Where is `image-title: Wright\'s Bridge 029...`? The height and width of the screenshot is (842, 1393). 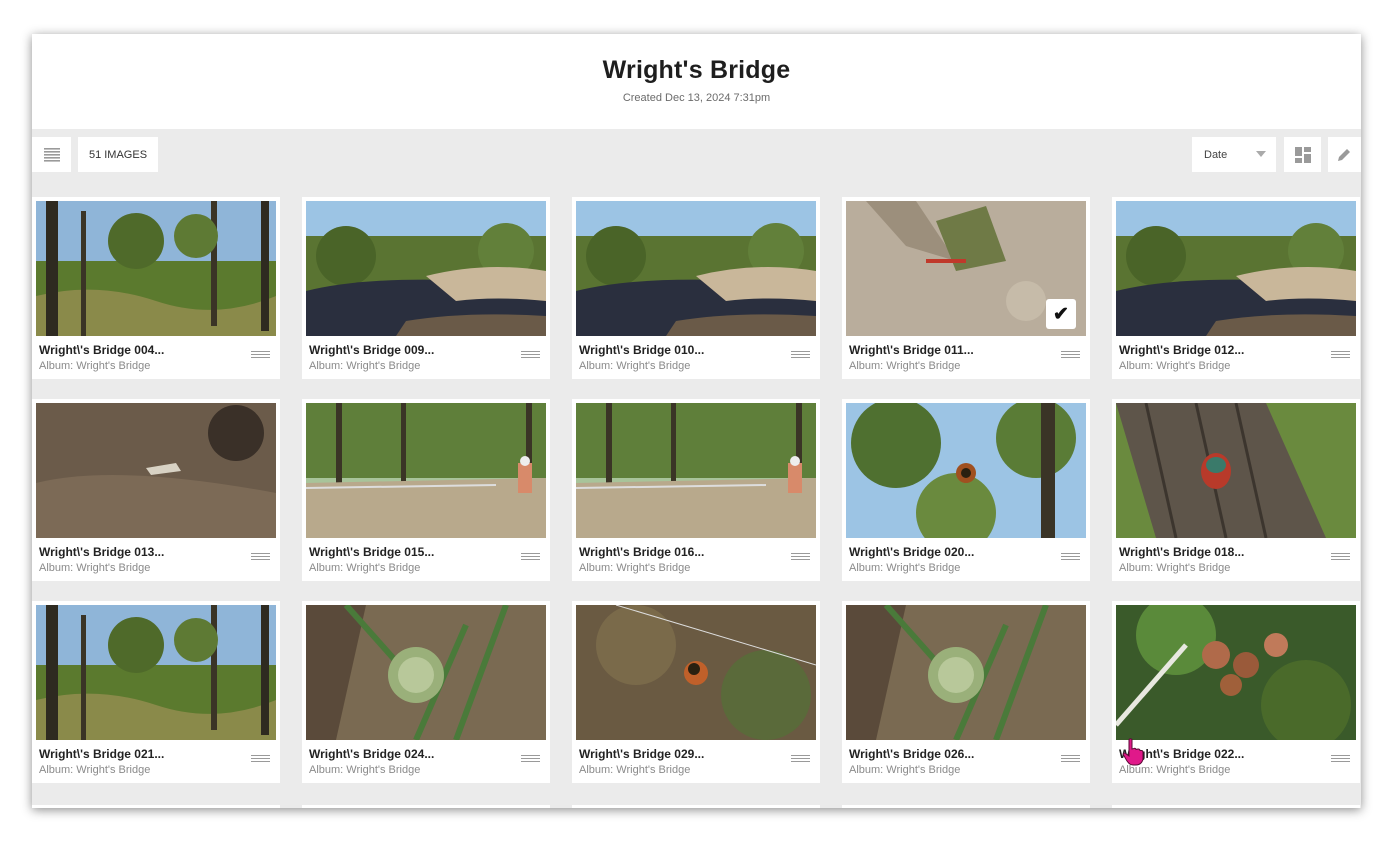
image-title: Wright\'s Bridge 029... is located at coordinates (642, 754).